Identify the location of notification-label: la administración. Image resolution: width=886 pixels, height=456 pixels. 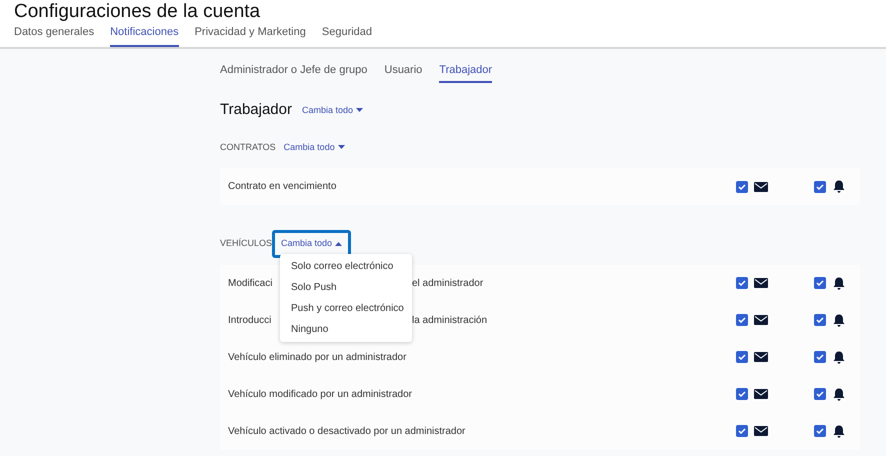
(450, 321).